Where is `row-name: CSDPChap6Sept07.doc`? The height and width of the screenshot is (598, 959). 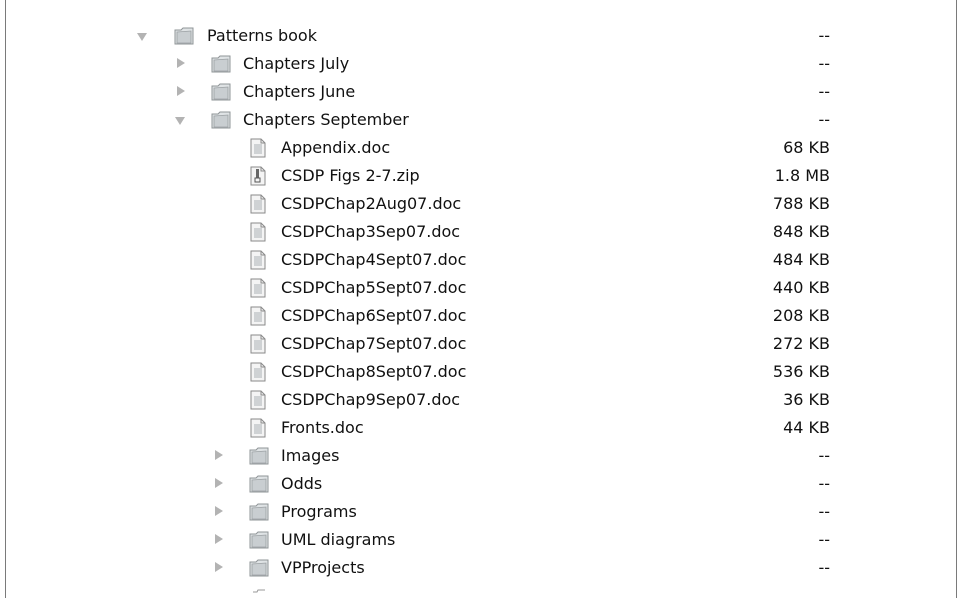
row-name: CSDPChap6Sept07.doc is located at coordinates (374, 315).